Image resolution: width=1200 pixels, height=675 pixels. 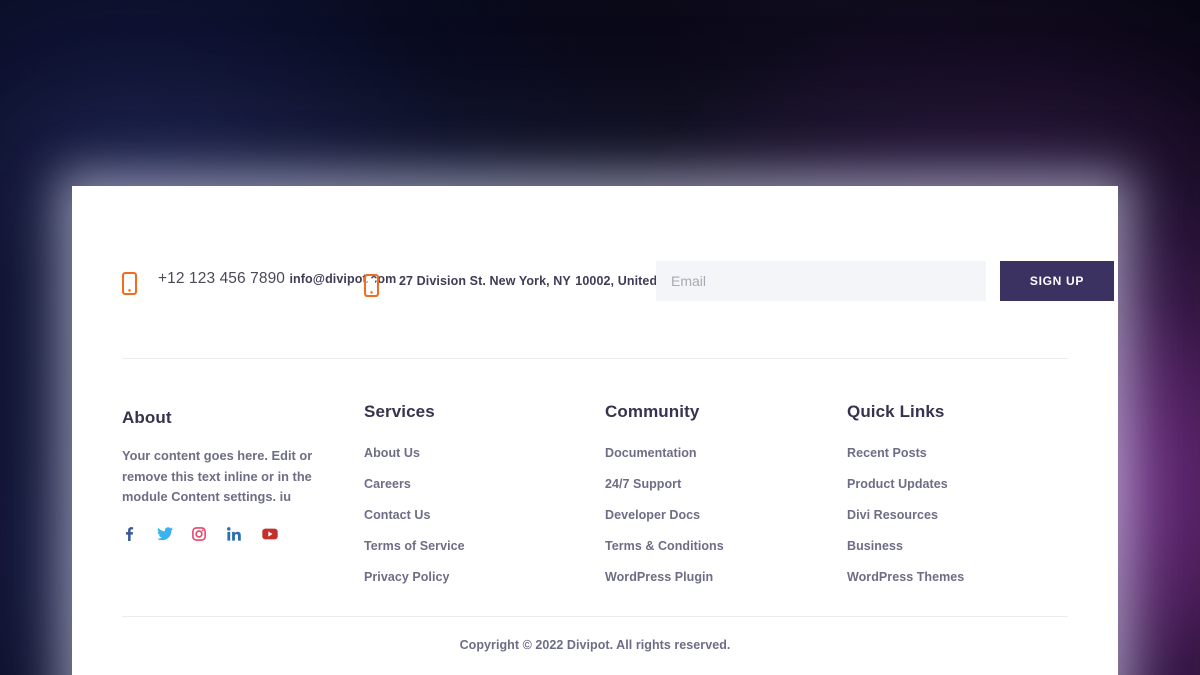 What do you see at coordinates (485, 281) in the screenshot?
I see `address-line-1: 27 Division St. New York, NY` at bounding box center [485, 281].